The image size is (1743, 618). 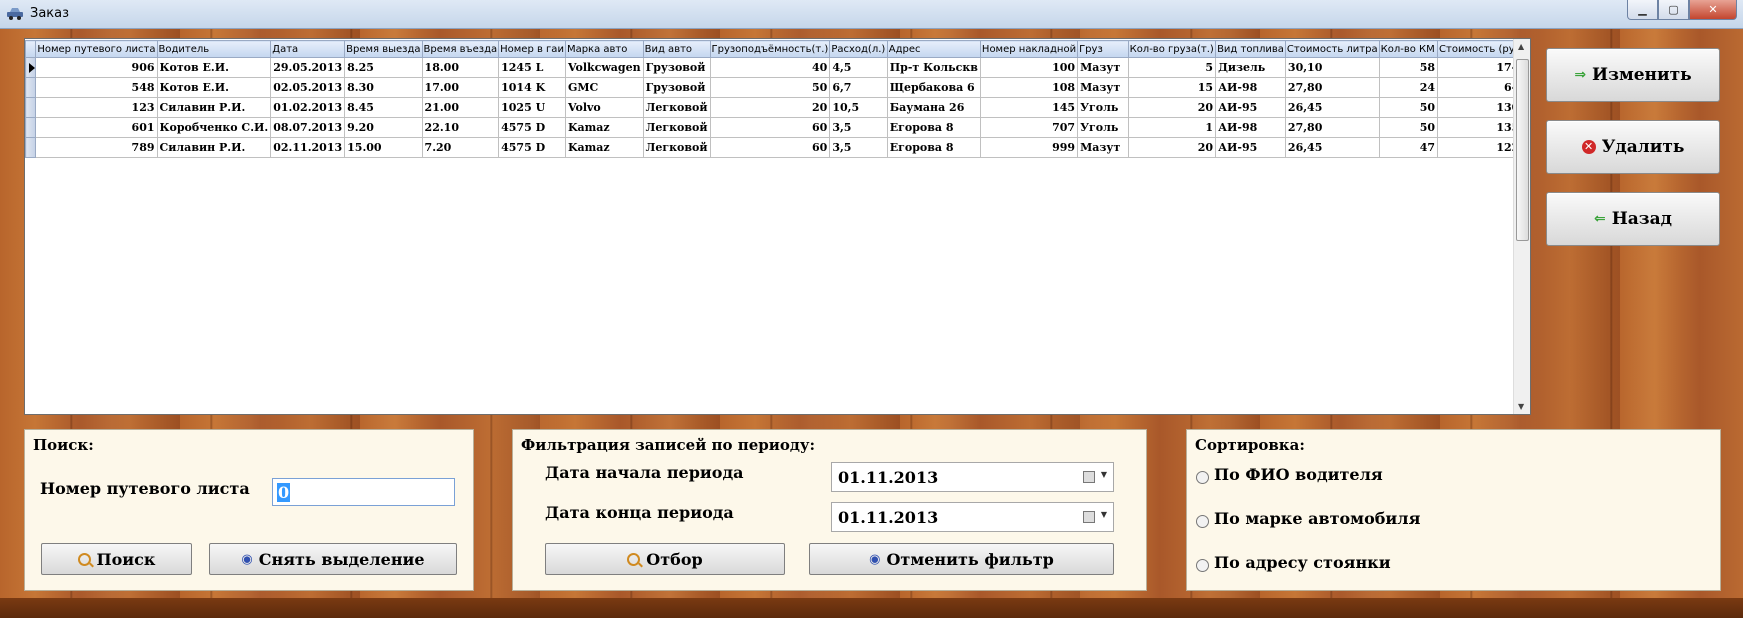 What do you see at coordinates (116, 559) in the screenshot?
I see `search-button: Поиск` at bounding box center [116, 559].